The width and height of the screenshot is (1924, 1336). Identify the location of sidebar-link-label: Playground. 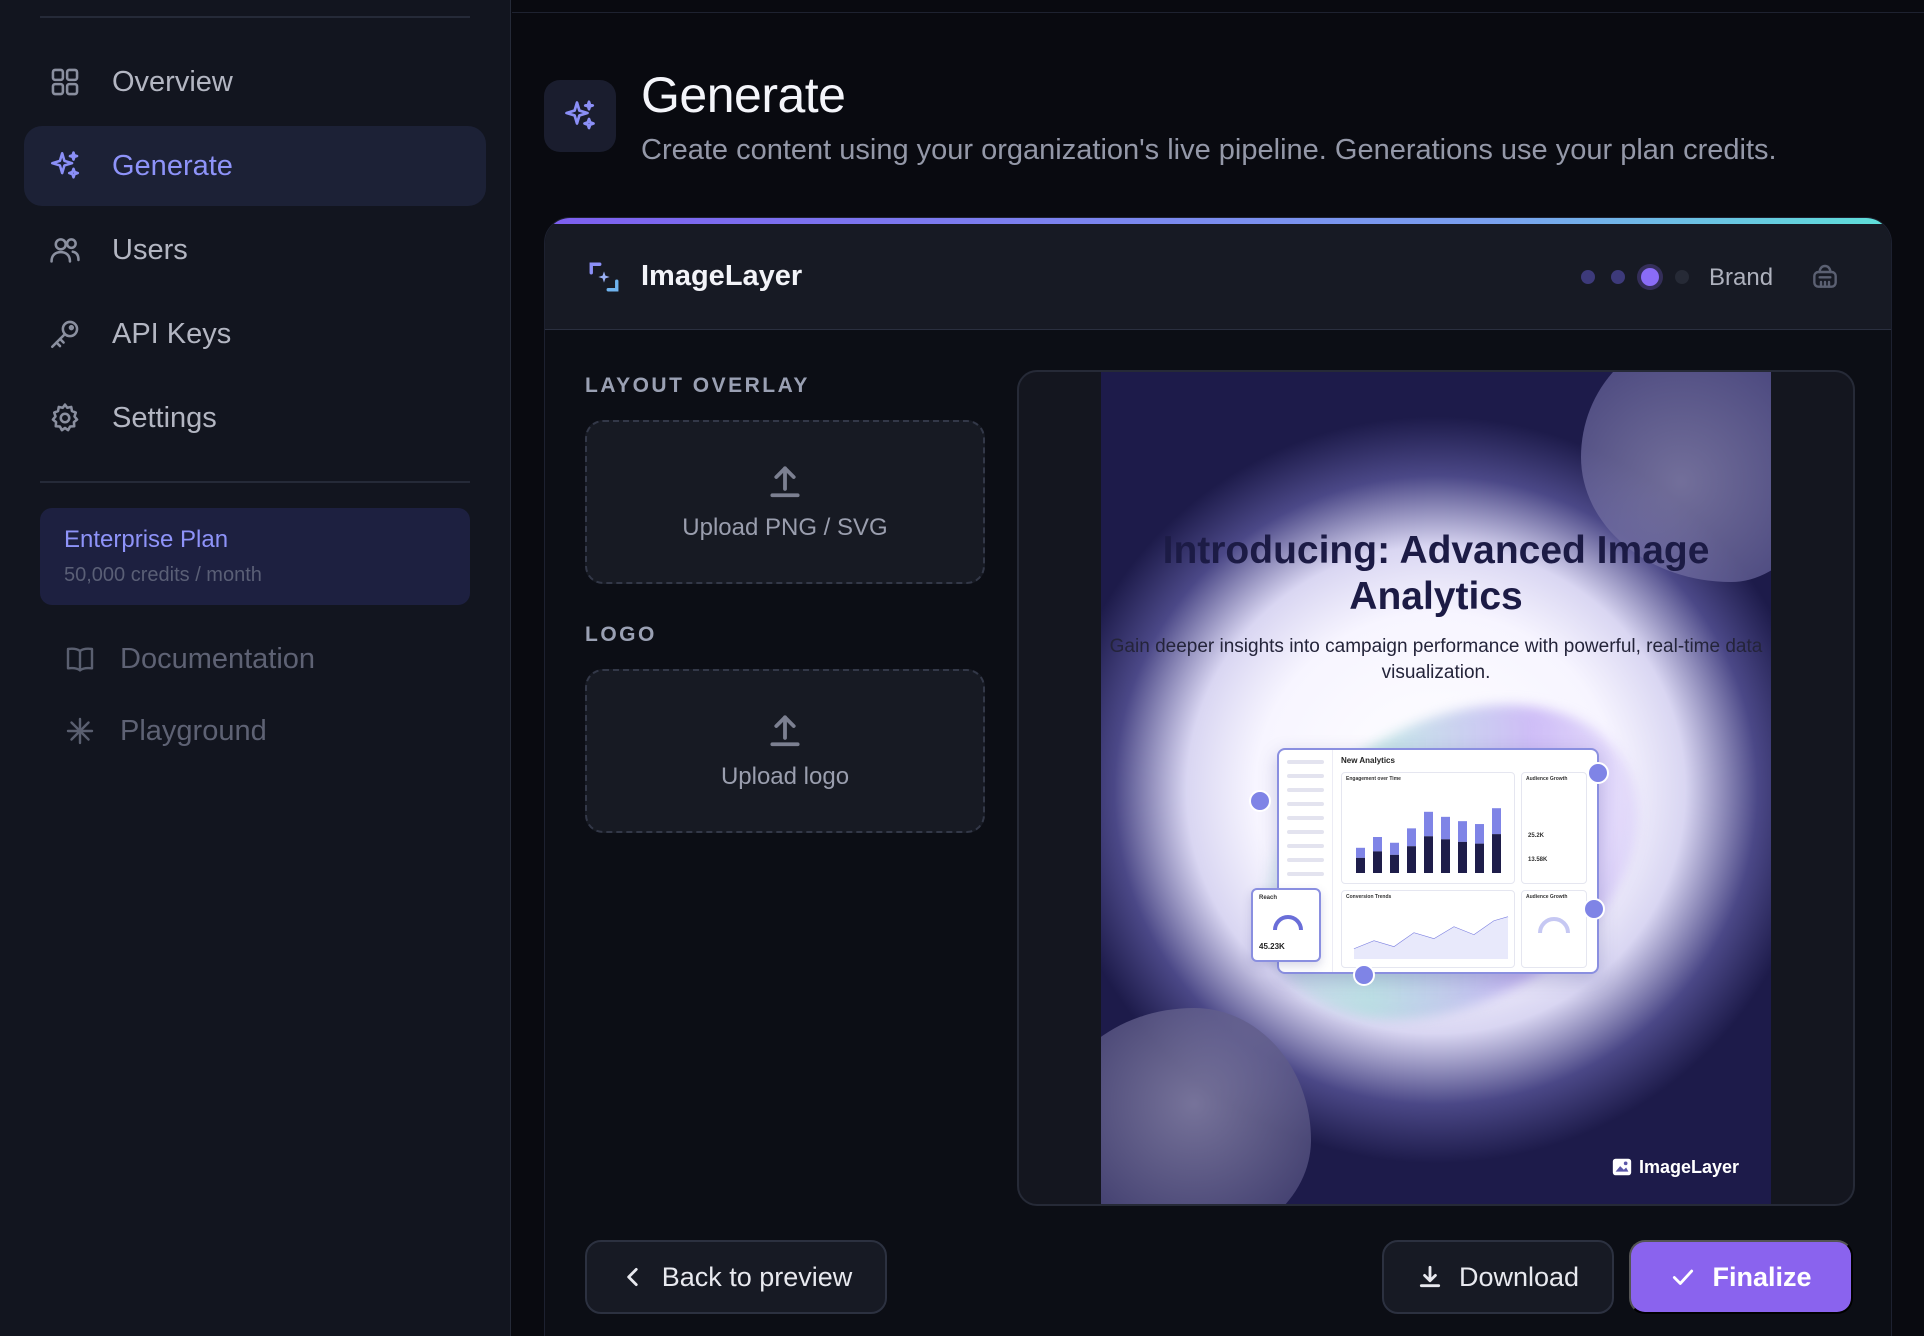
(193, 730).